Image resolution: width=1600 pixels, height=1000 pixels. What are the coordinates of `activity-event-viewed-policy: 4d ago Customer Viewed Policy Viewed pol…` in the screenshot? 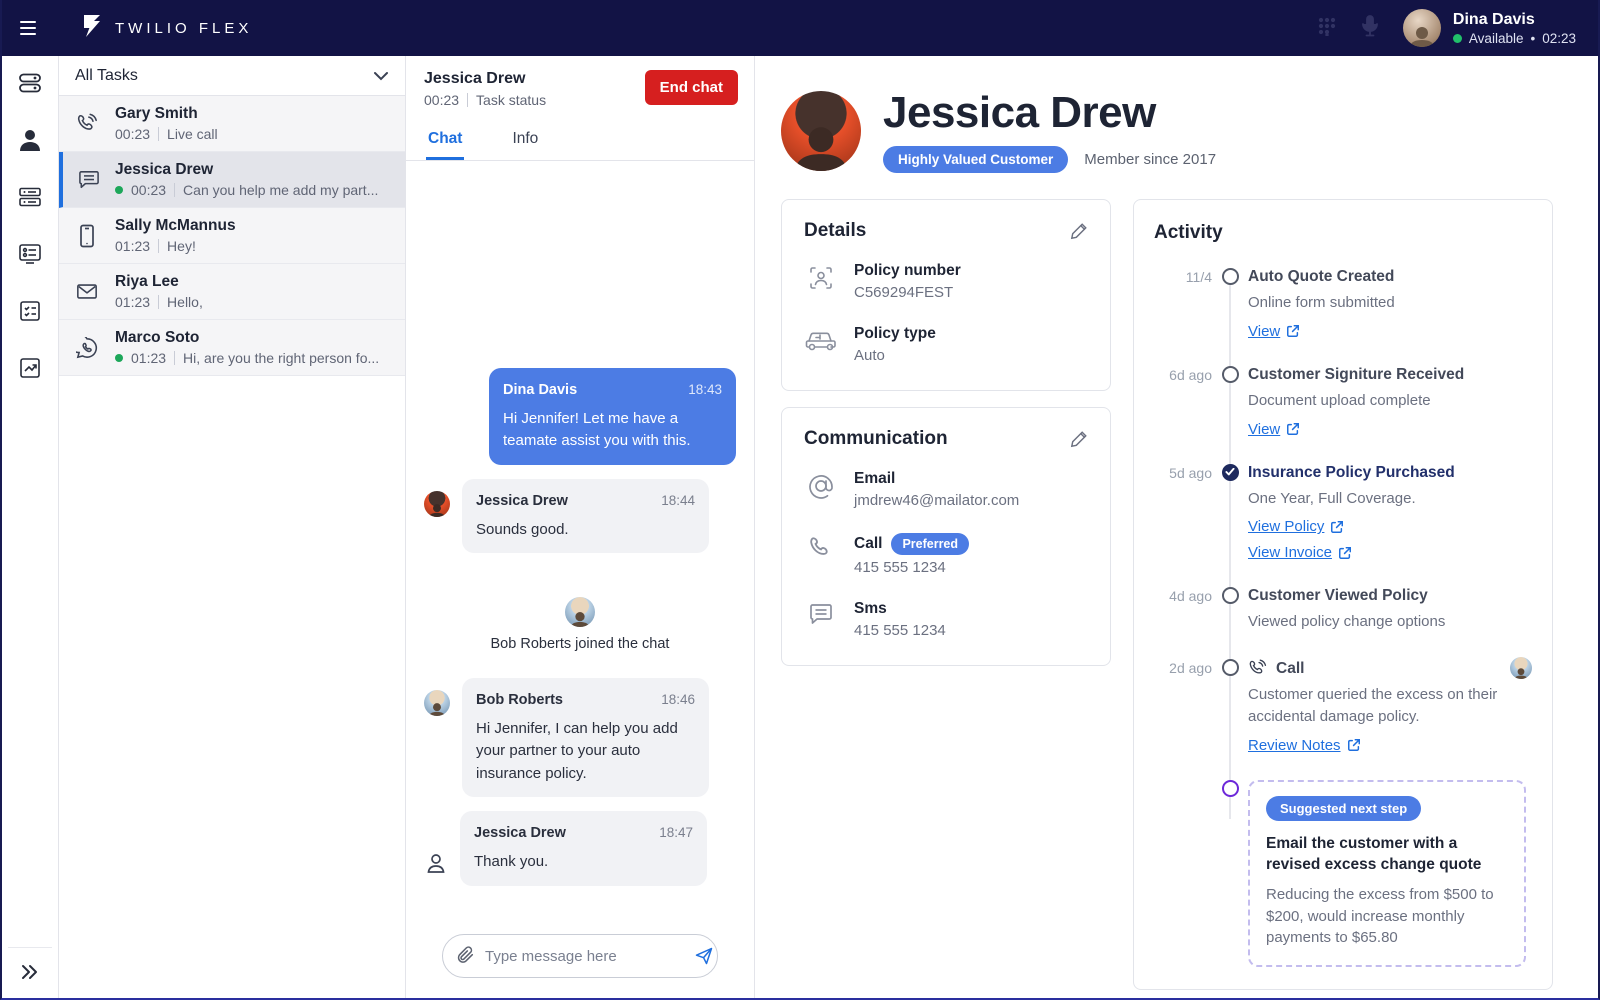 It's located at (1343, 610).